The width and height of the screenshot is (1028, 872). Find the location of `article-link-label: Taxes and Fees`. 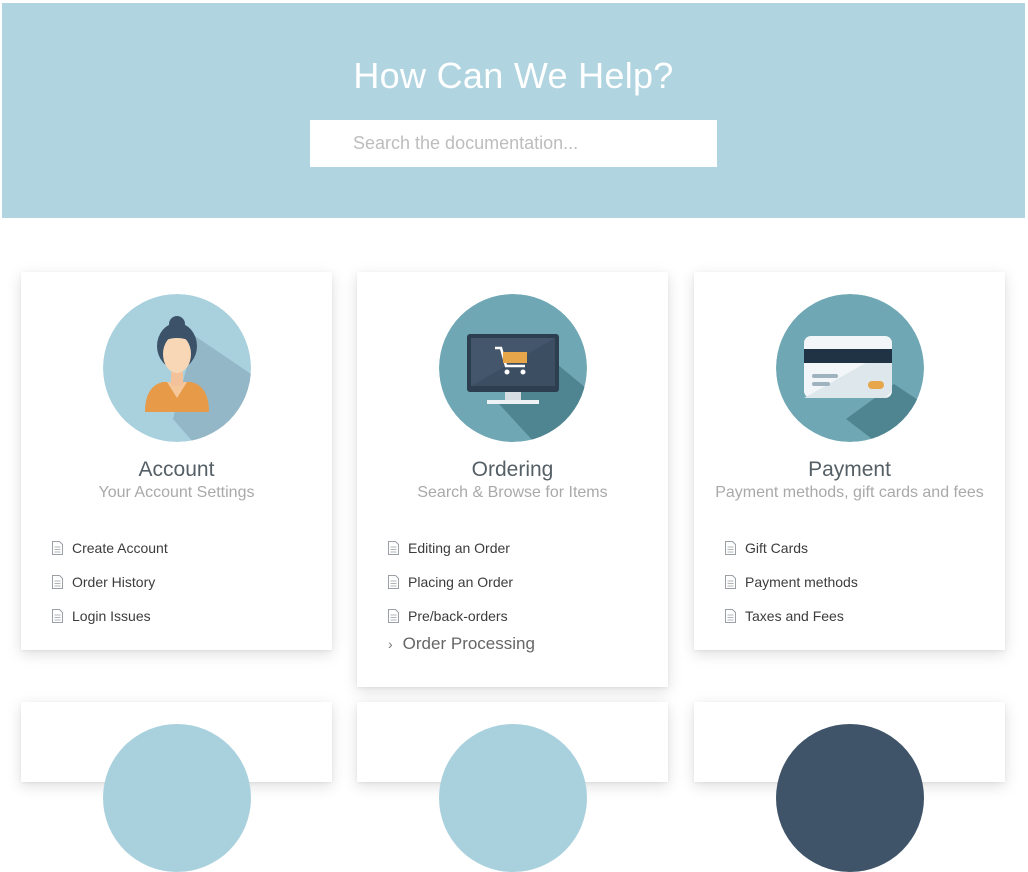

article-link-label: Taxes and Fees is located at coordinates (794, 616).